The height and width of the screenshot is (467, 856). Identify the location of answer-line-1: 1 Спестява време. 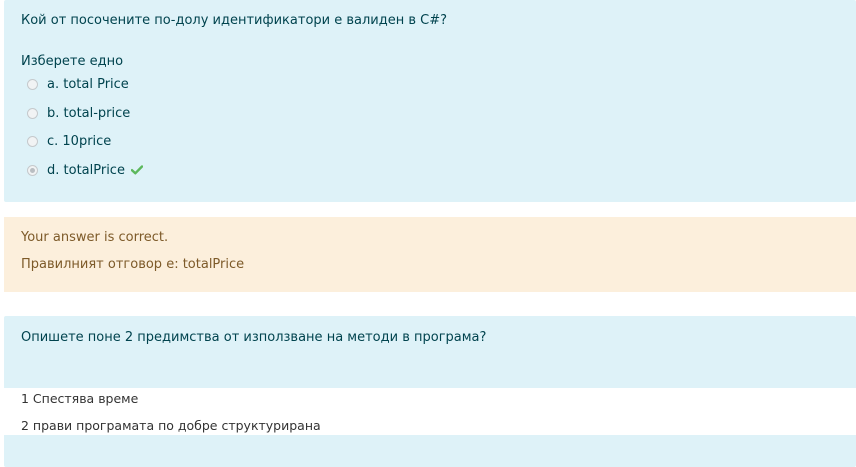
(80, 398).